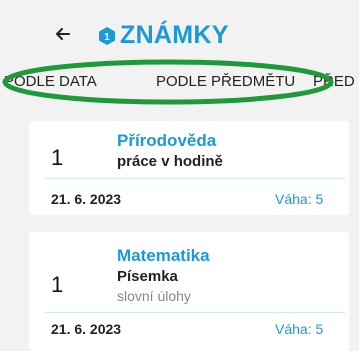  Describe the element at coordinates (170, 161) in the screenshot. I see `grade-description: práce v hodině` at that location.